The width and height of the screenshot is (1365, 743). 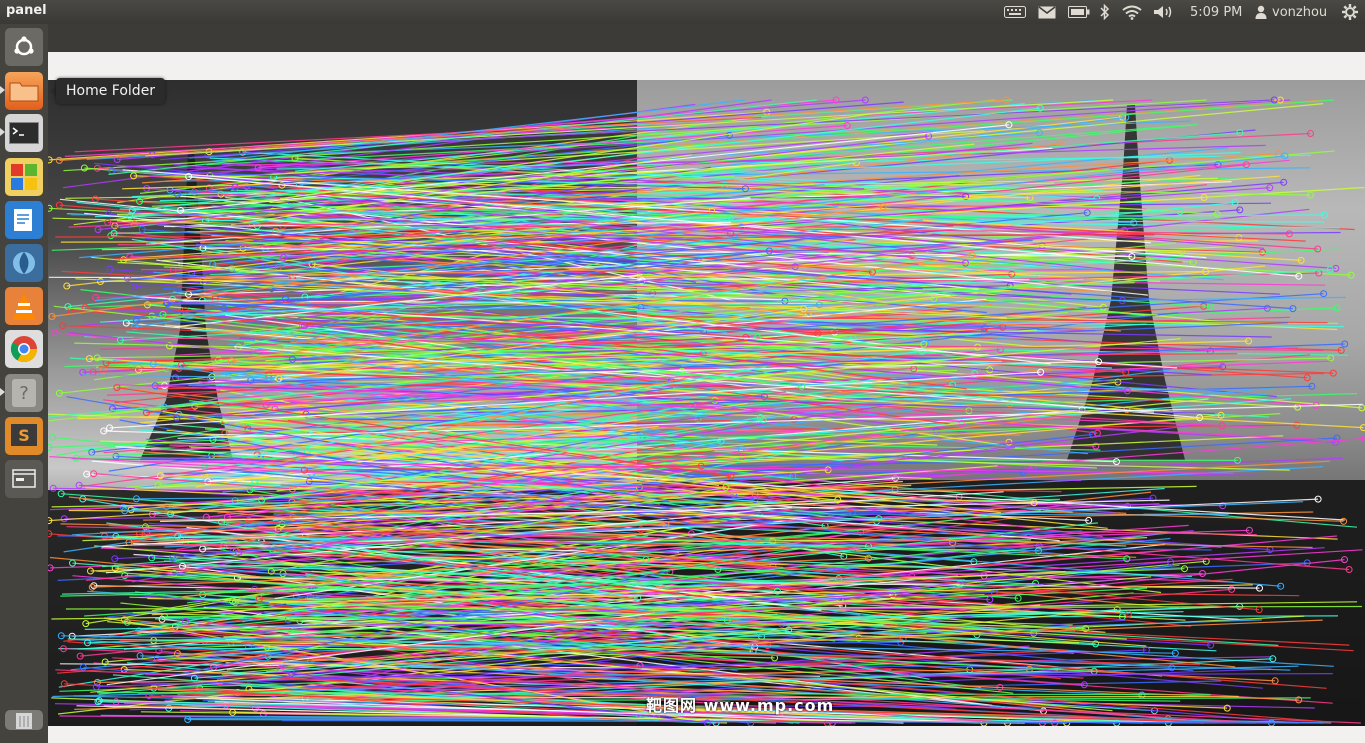 I want to click on sublime-s-icon: S, so click(x=24, y=435).